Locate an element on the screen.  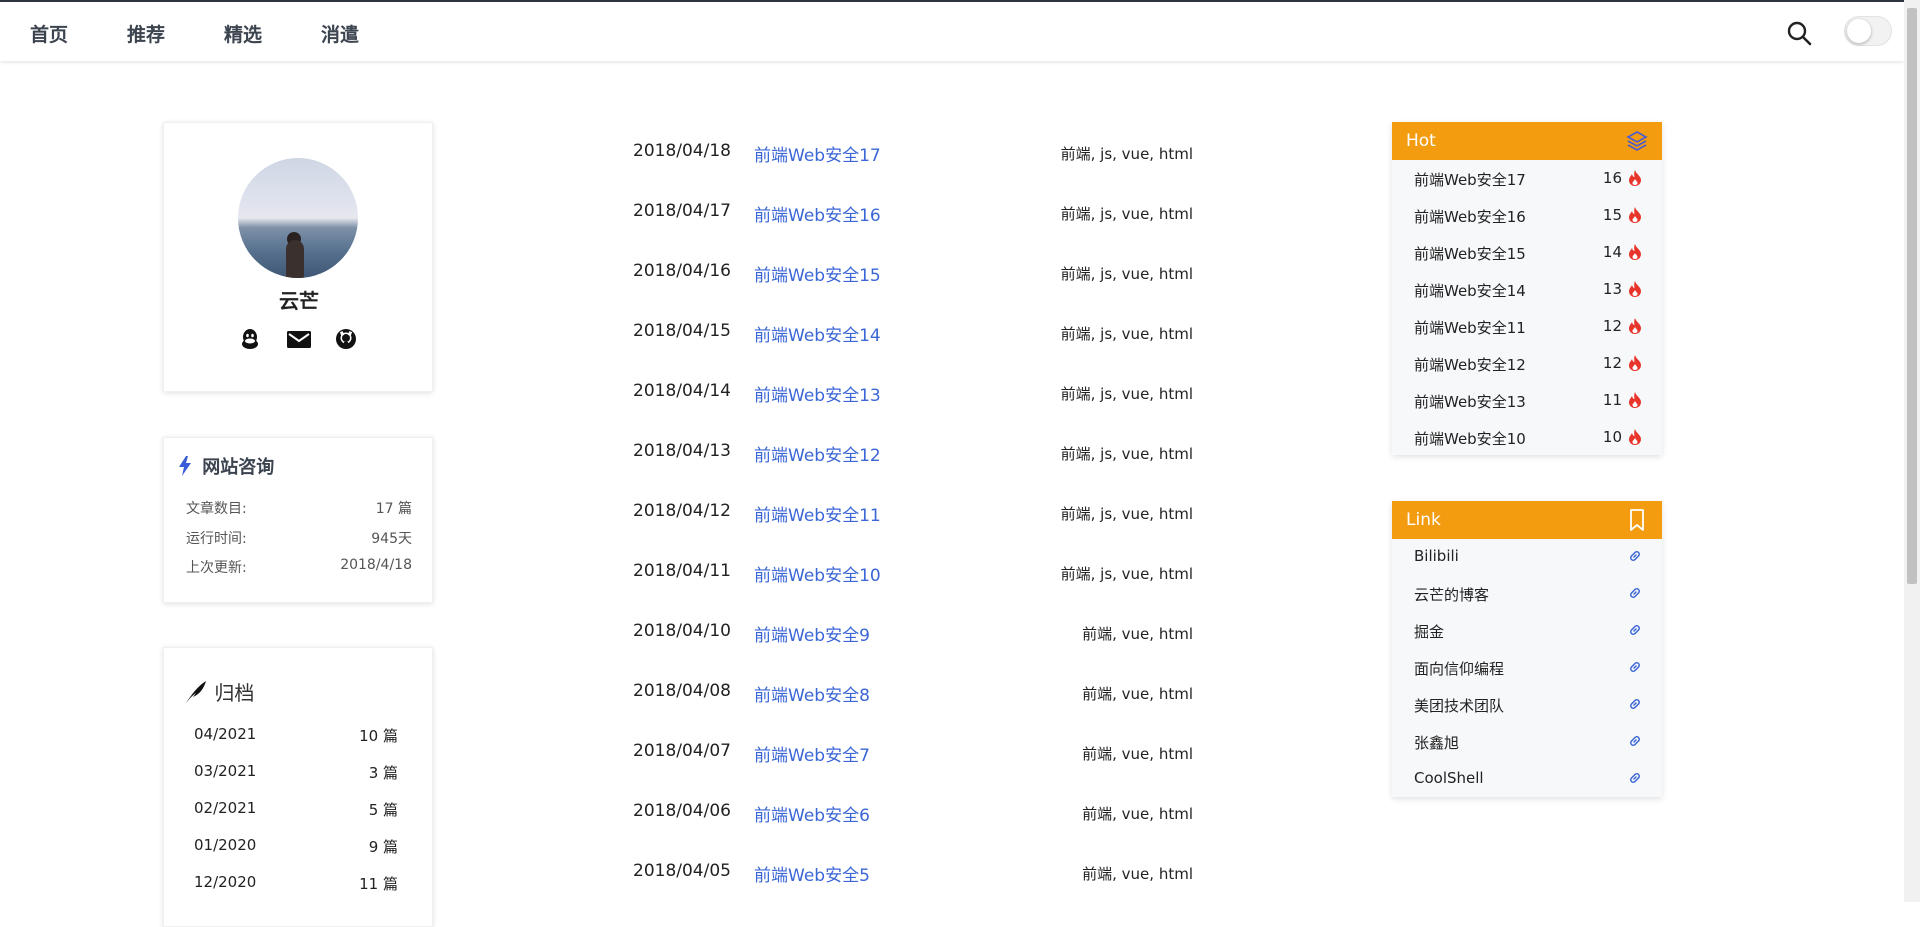
nav-featured: 精选 is located at coordinates (243, 33).